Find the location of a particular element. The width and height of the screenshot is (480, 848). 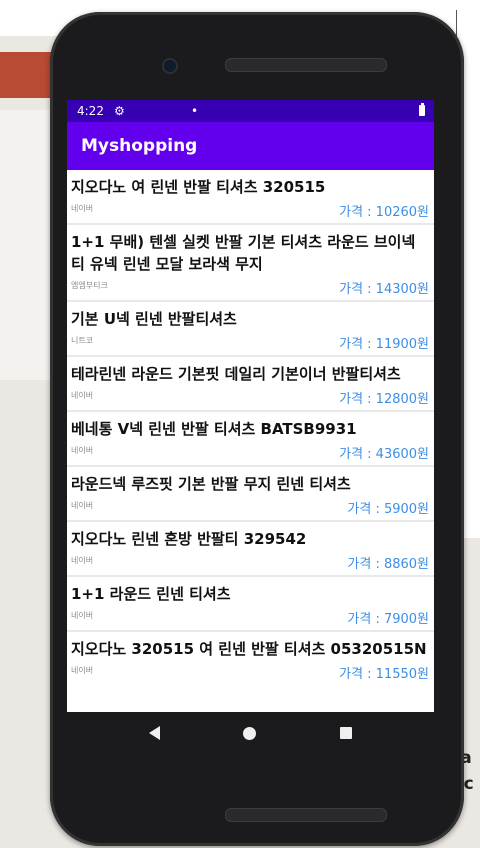

product-title: 라운드넥 루즈핏 기본 반팔 무지 린넨 티셔츠 is located at coordinates (211, 484).